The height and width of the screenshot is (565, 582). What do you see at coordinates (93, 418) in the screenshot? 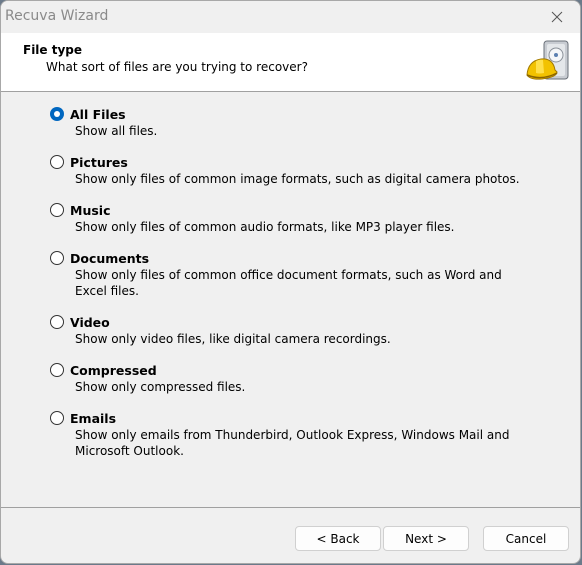
I see `option-label: Emails` at bounding box center [93, 418].